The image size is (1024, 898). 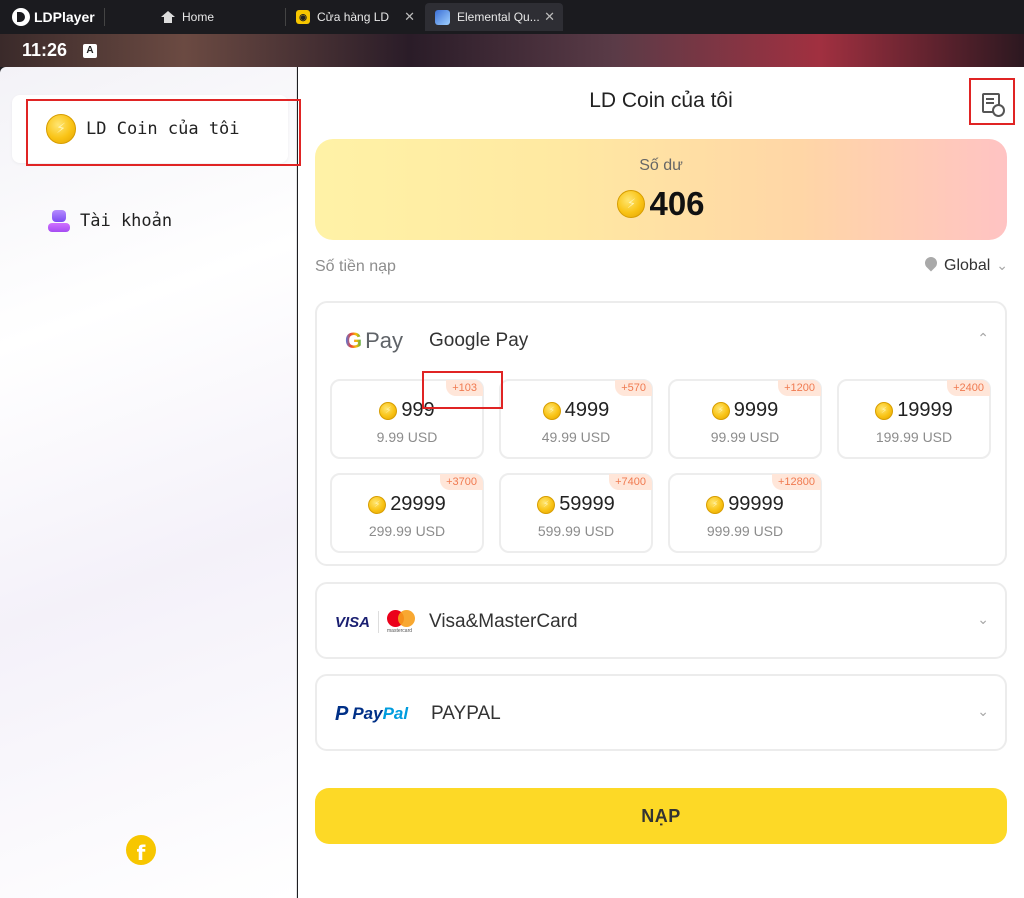 I want to click on package-coins-row: 59999, so click(x=576, y=504).